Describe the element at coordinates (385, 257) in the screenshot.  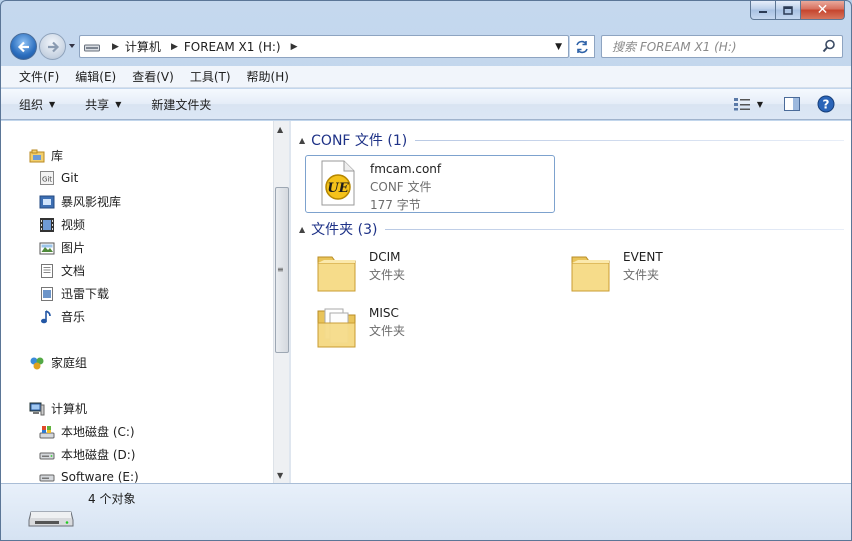
I see `folder-name: DCIM` at that location.